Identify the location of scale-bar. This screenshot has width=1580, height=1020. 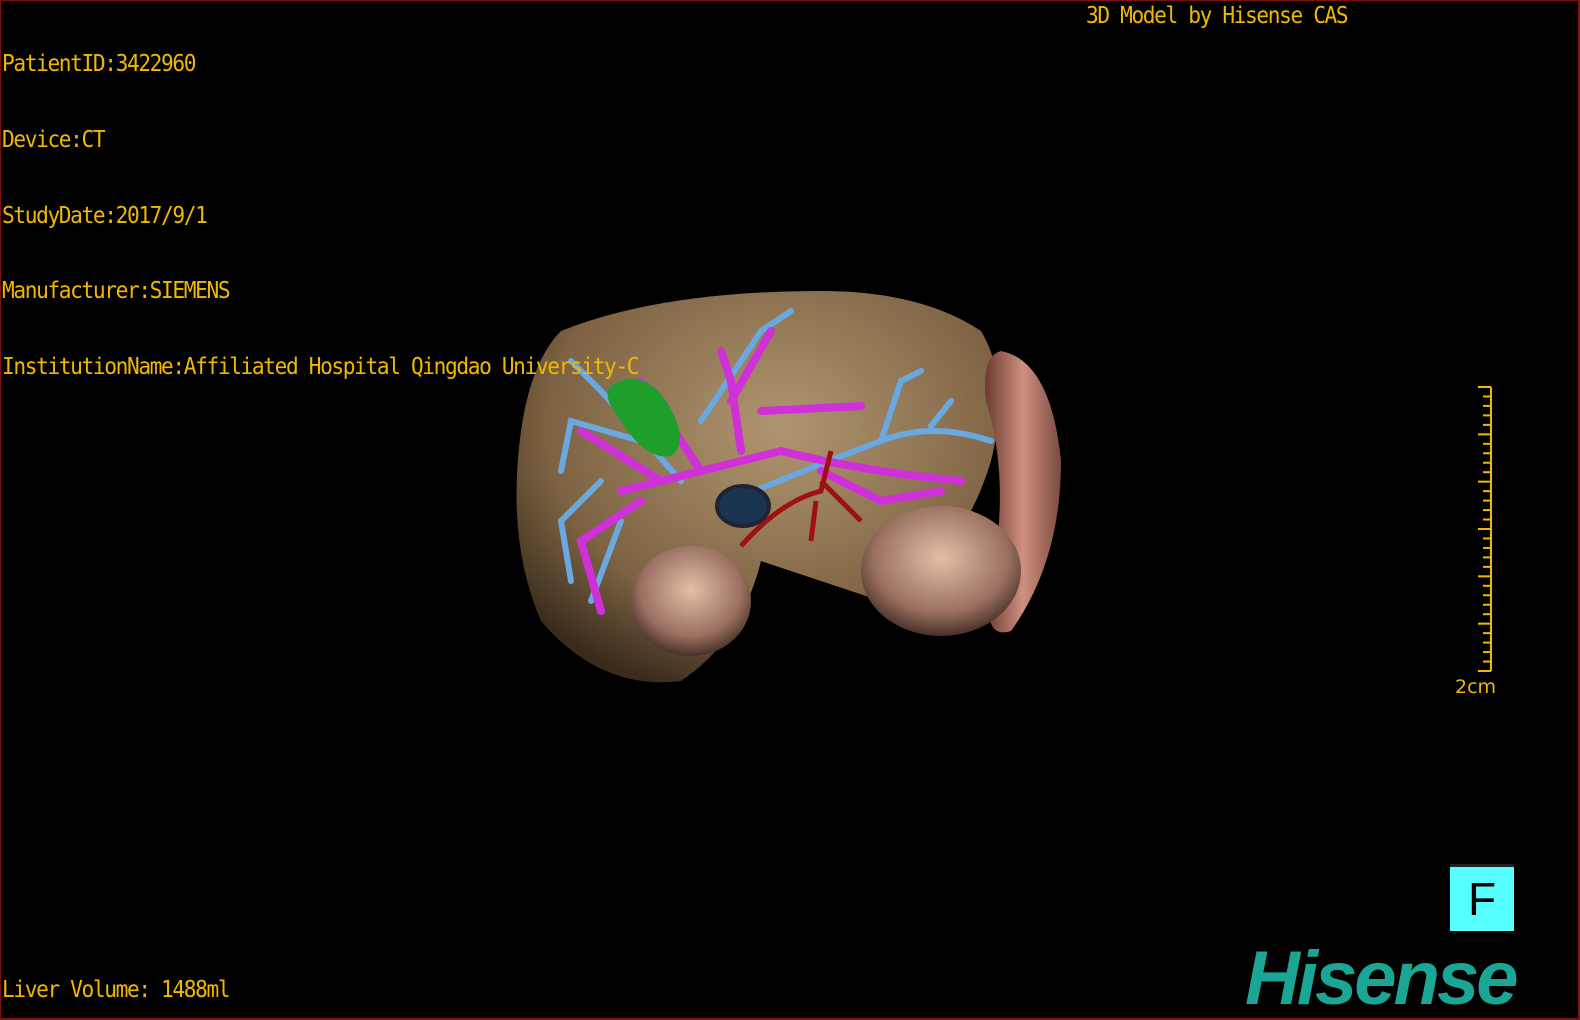
(1485, 529).